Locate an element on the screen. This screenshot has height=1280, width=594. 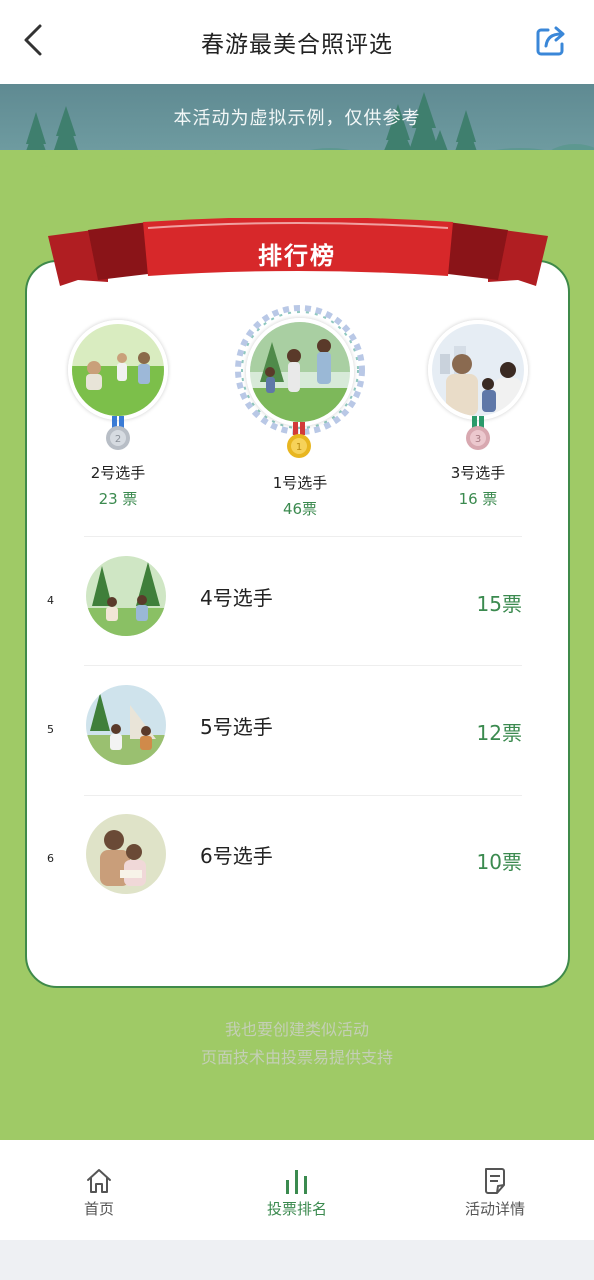
podium-second: 2 2号选手 23 票 is located at coordinates (118, 414).